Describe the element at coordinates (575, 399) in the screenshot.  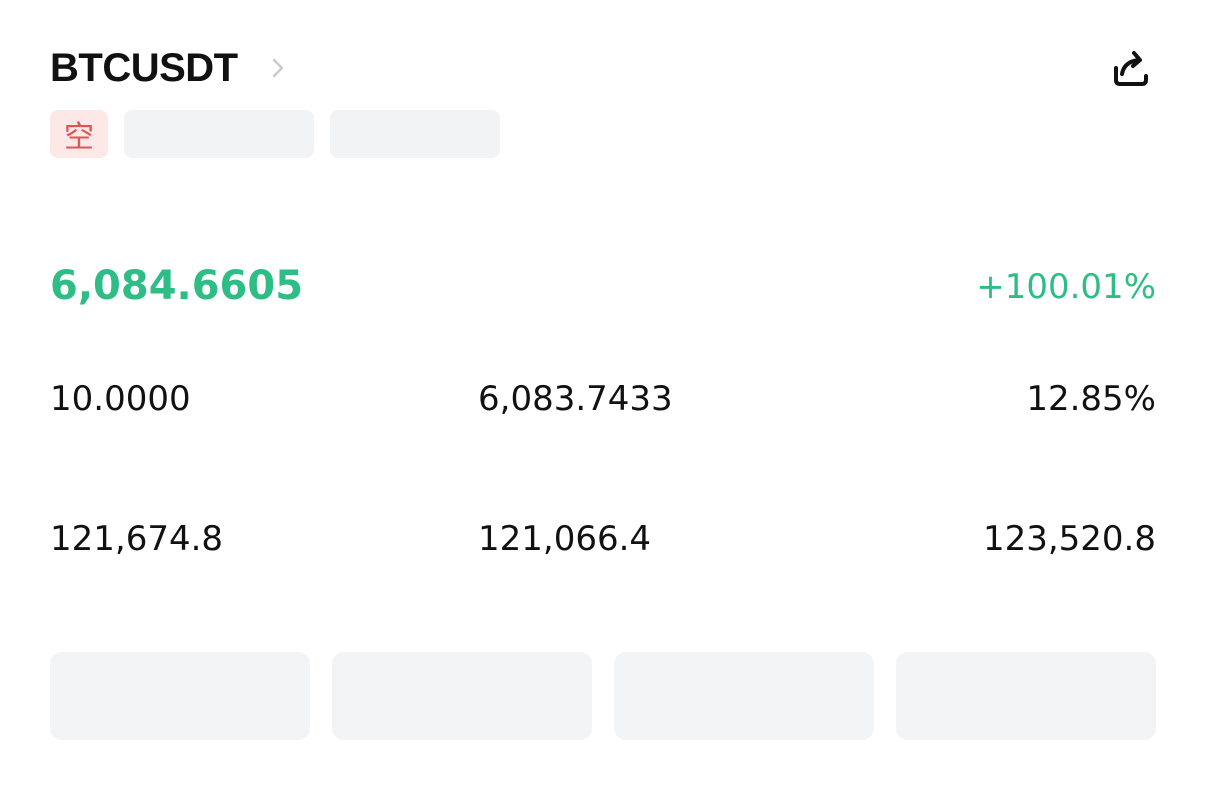
I see `stat-value: 6,083.7433` at that location.